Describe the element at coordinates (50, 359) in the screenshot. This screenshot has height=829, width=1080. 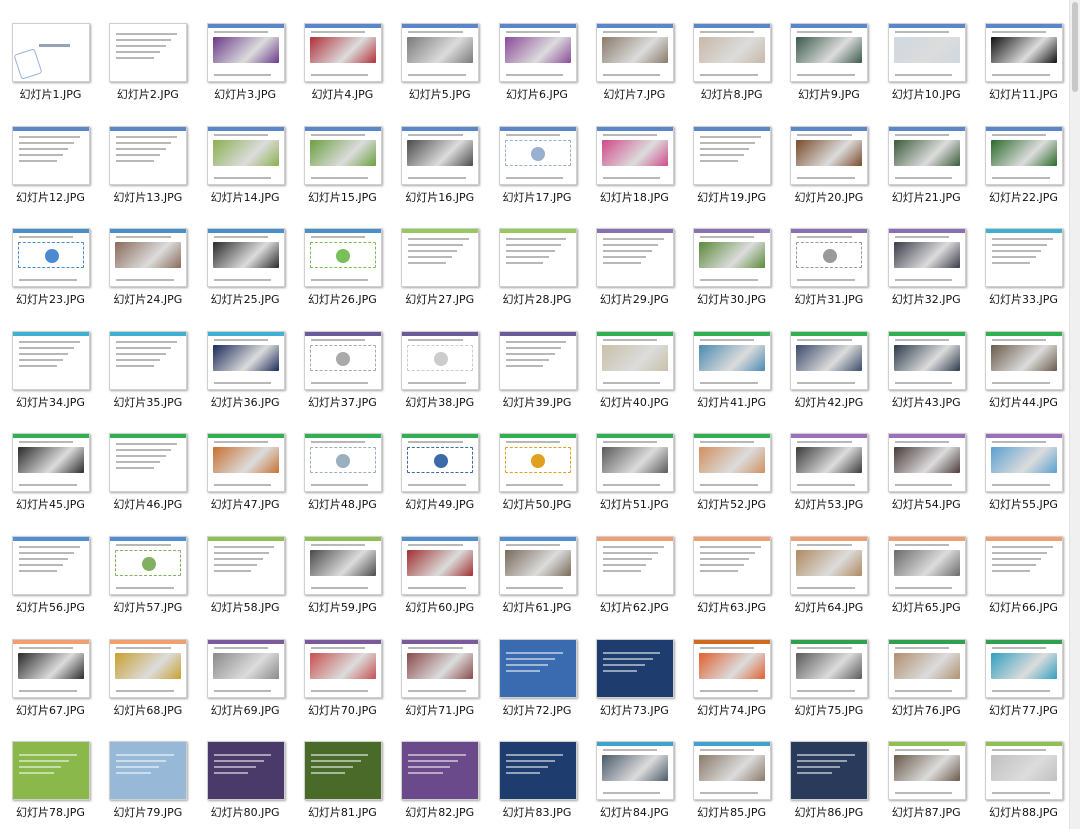
I see `file-item: 幻灯片34.JPG` at that location.